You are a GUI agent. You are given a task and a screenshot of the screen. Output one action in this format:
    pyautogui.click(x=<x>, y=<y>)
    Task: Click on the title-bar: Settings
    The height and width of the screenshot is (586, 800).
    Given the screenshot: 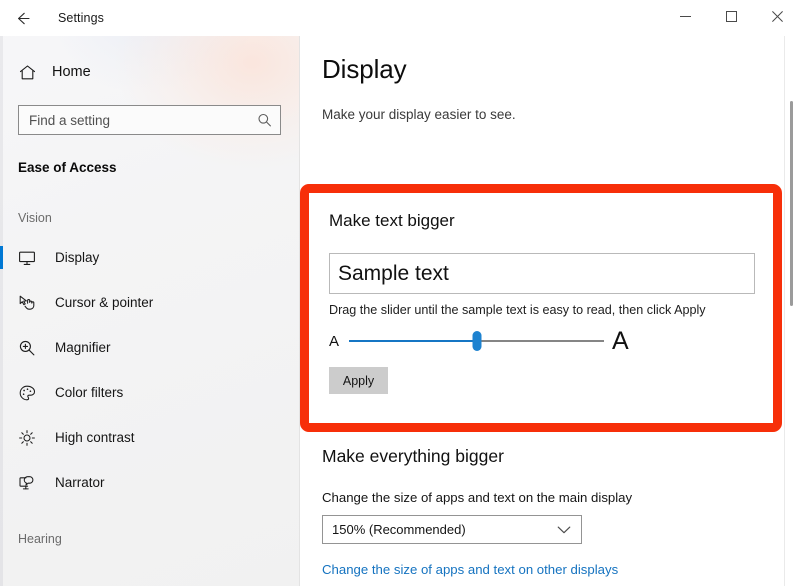 What is the action you would take?
    pyautogui.click(x=400, y=18)
    